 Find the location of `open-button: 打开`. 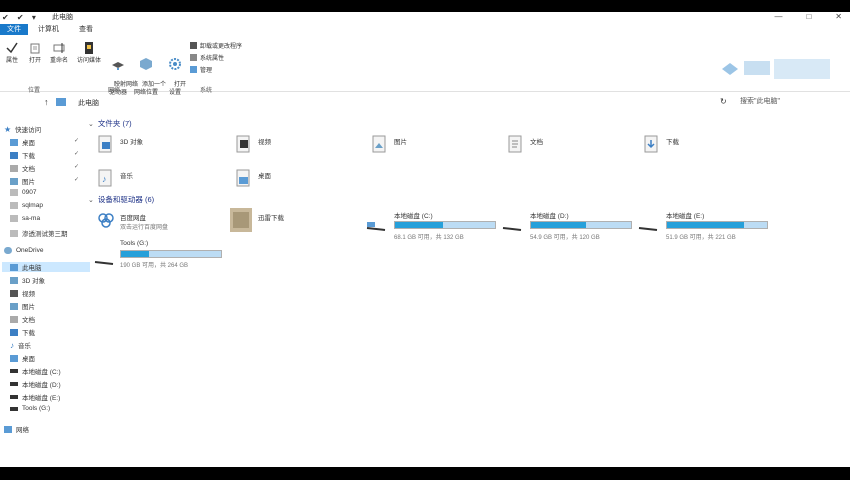

open-button: 打开 is located at coordinates (35, 53).